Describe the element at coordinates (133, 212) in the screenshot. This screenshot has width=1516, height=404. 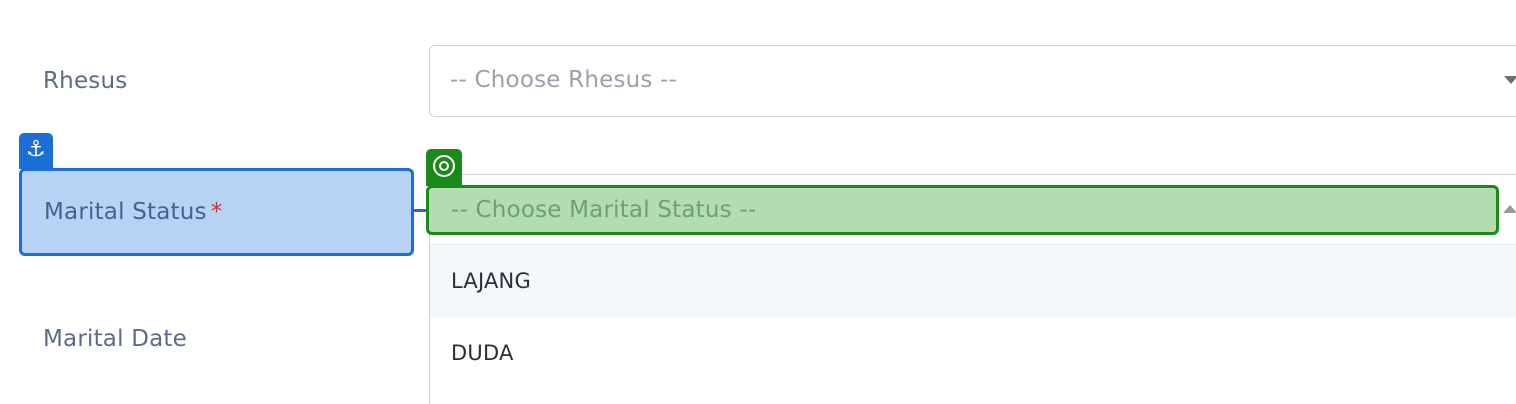
I see `marital-status-label: Marital Status *` at that location.